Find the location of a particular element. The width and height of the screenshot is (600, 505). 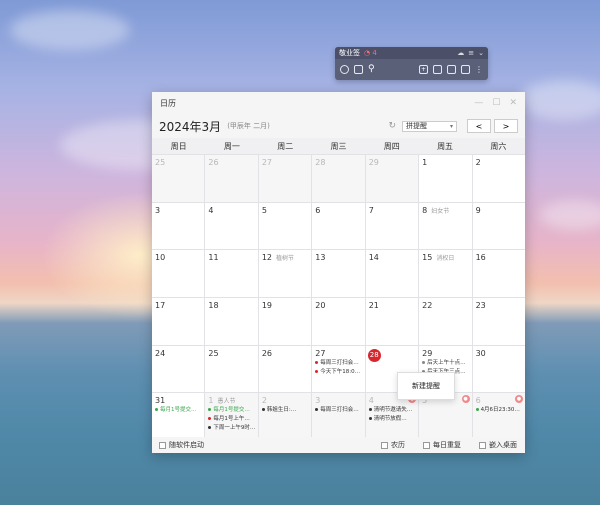

autostart-toggle: 随软件启动 is located at coordinates (181, 445).